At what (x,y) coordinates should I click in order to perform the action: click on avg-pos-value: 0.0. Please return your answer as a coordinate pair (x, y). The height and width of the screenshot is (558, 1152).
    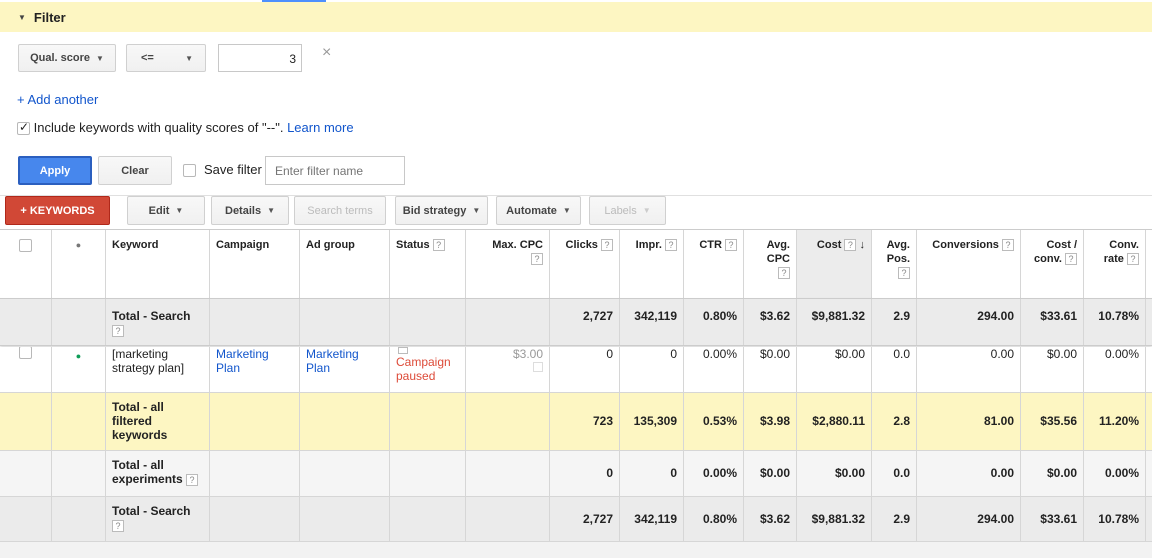
    Looking at the image, I should click on (893, 473).